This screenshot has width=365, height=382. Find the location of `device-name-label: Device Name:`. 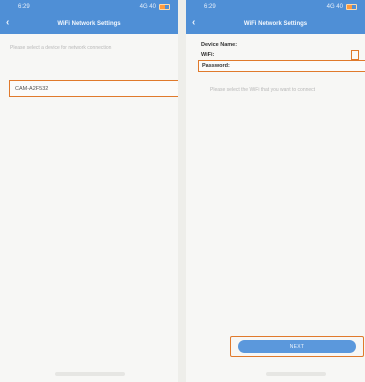

device-name-label: Device Name: is located at coordinates (219, 45).